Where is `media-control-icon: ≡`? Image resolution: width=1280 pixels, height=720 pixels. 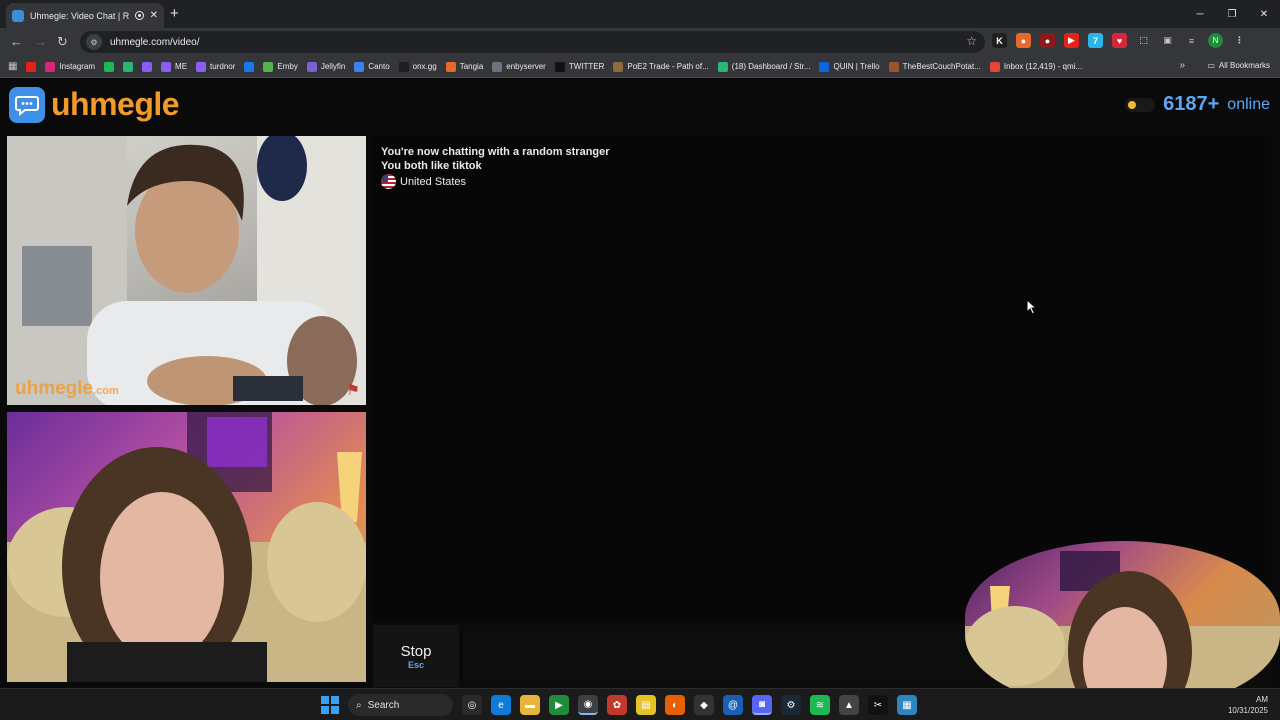
media-control-icon: ≡ is located at coordinates (1191, 40).